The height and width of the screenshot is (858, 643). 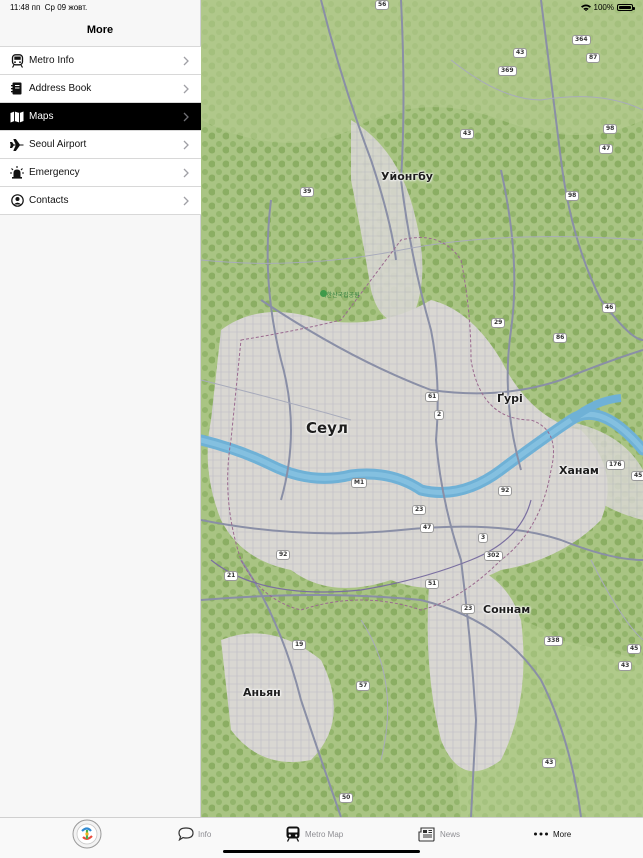 What do you see at coordinates (307, 192) in the screenshot?
I see `route-shield: 39` at bounding box center [307, 192].